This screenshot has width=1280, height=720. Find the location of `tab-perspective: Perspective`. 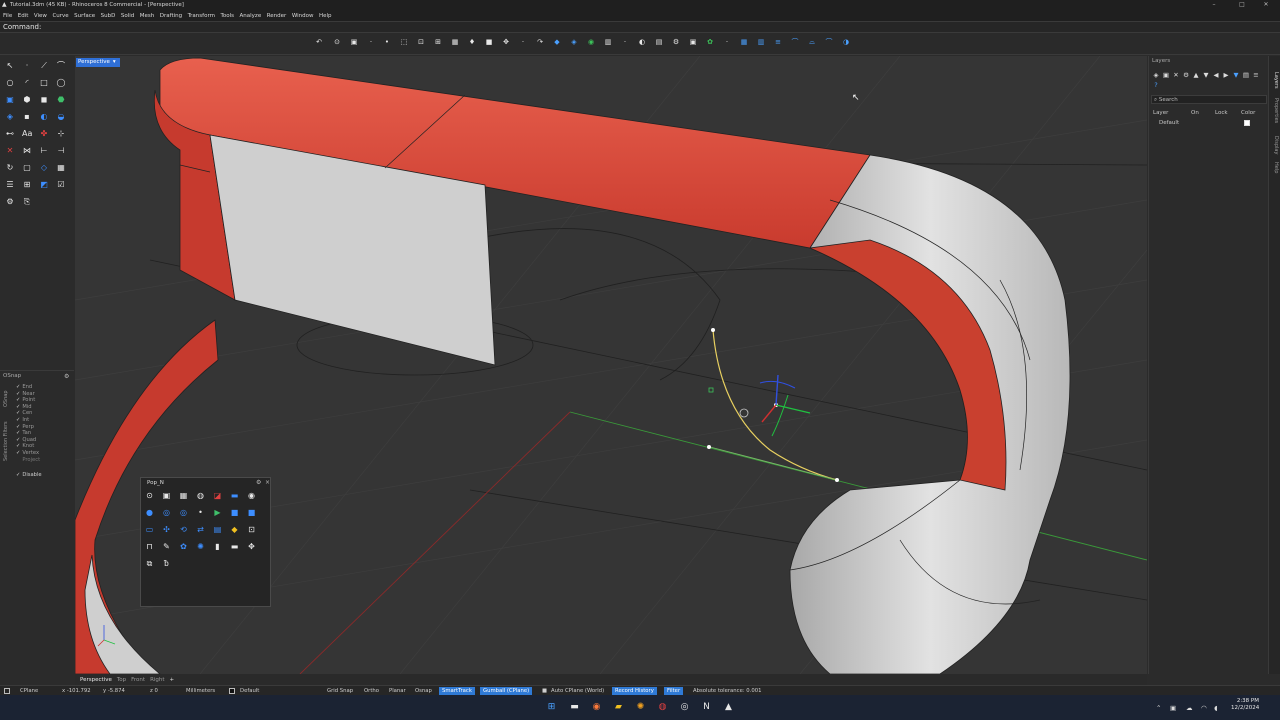

tab-perspective: Perspective is located at coordinates (96, 680).